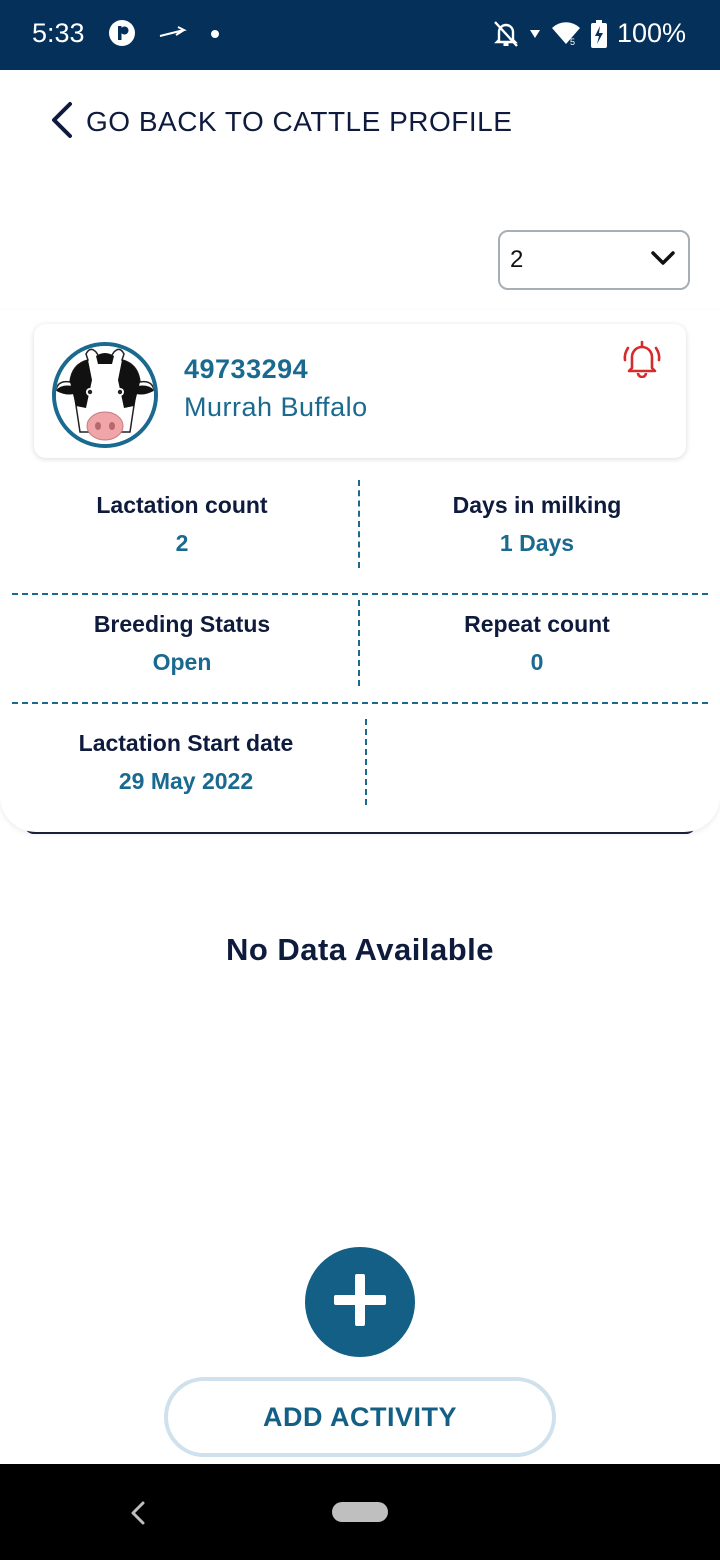 The width and height of the screenshot is (720, 1560). What do you see at coordinates (651, 33) in the screenshot?
I see `battery-percent: 100%` at bounding box center [651, 33].